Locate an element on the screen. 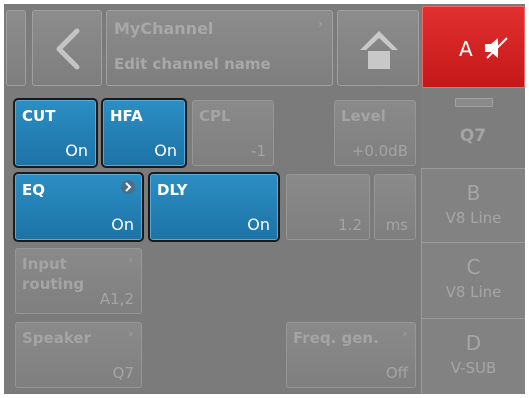 This screenshot has width=529, height=398. channel-a-indicator is located at coordinates (474, 102).